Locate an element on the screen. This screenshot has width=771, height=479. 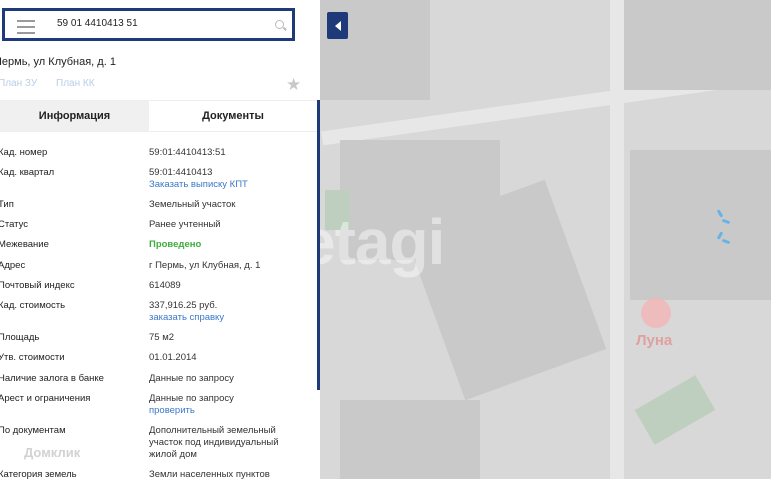
order-kpt-link: Заказать выписку КПТ is located at coordinates (229, 185).